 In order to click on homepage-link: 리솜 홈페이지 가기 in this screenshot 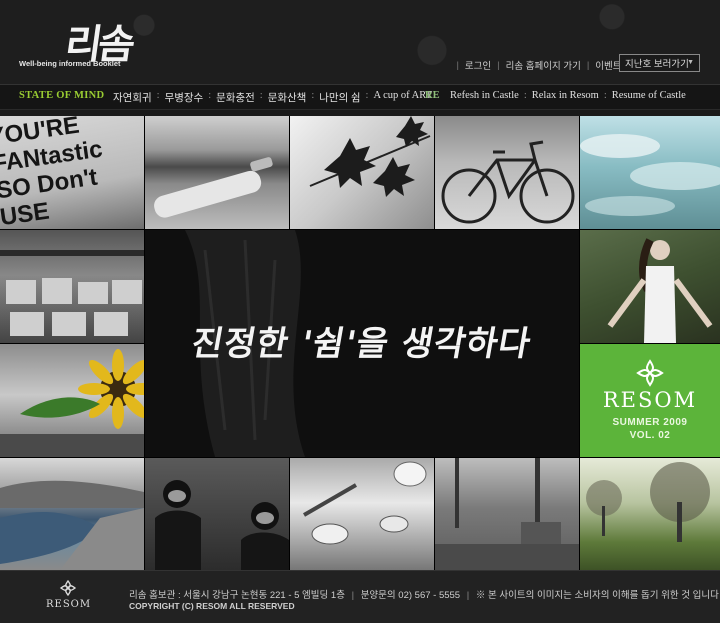, I will do `click(543, 65)`.